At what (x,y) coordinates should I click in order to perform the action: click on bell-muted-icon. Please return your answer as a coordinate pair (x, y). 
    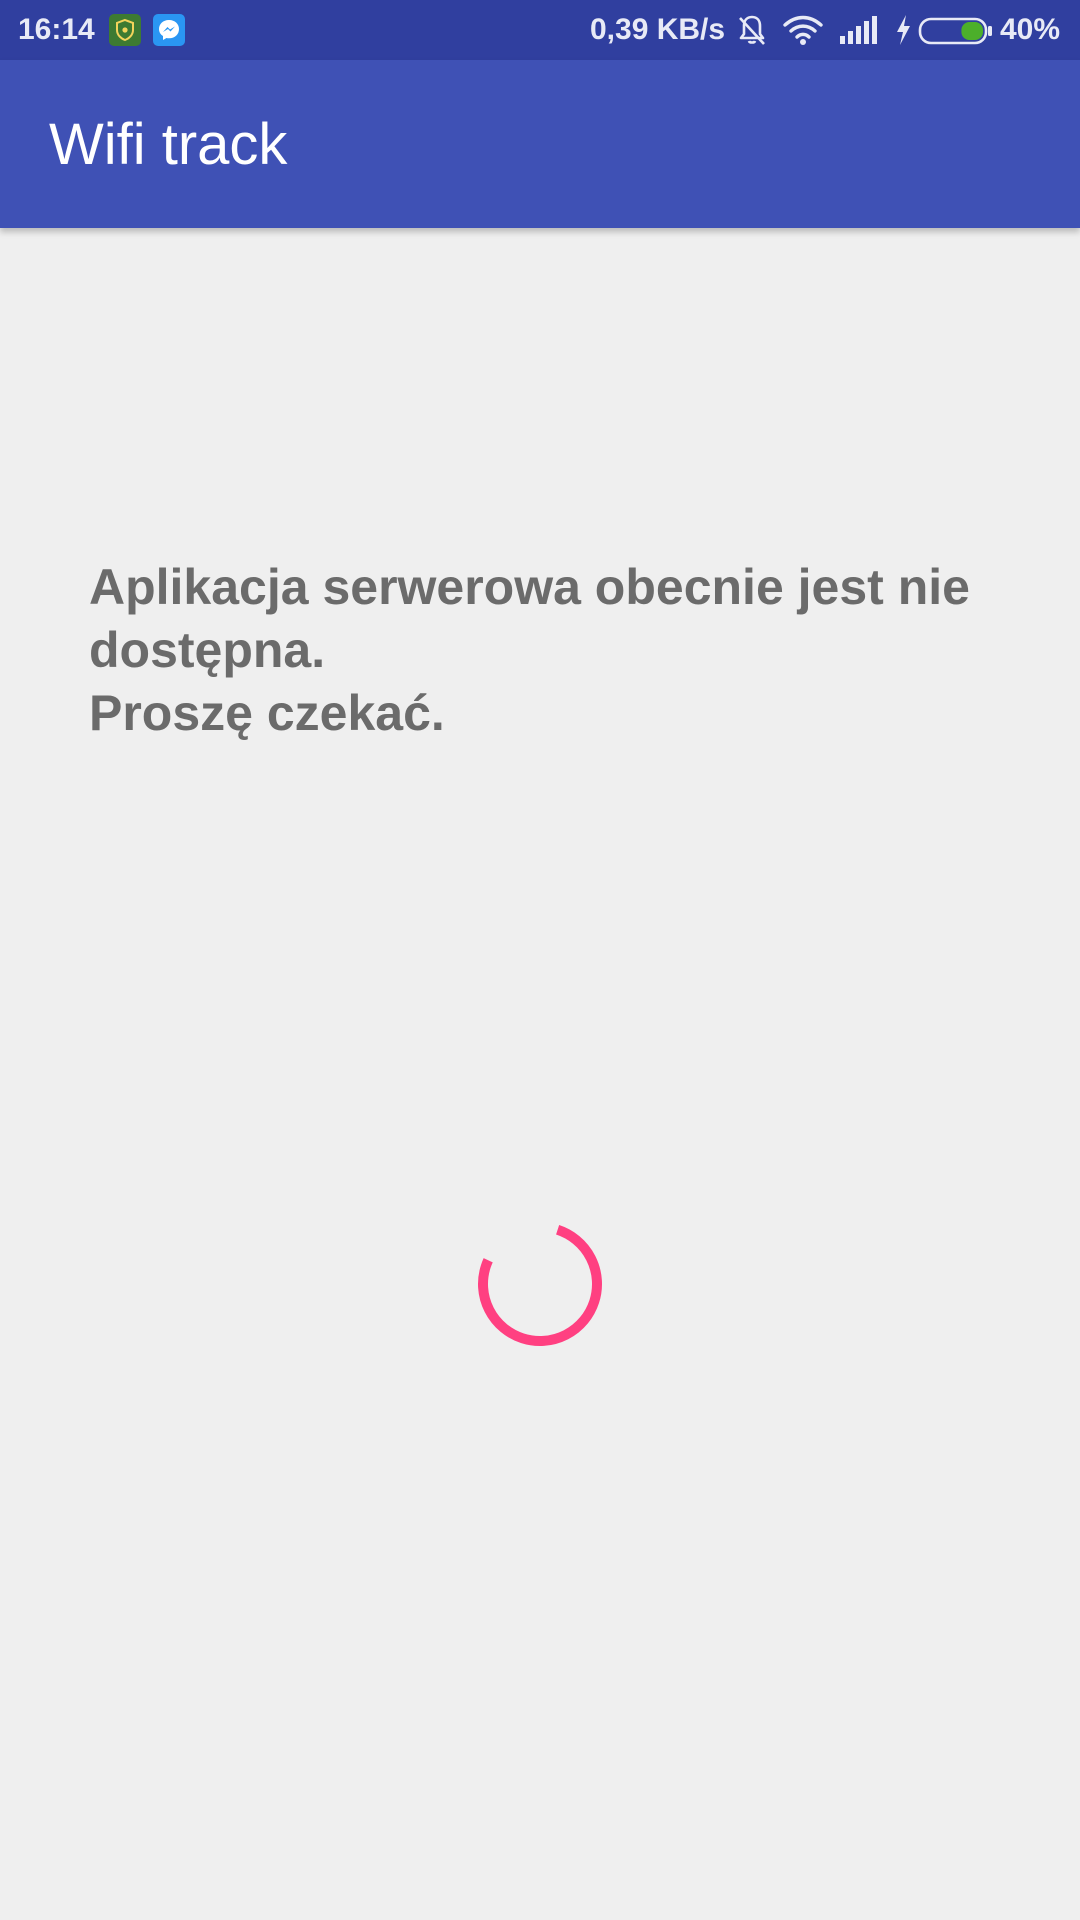
    Looking at the image, I should click on (752, 30).